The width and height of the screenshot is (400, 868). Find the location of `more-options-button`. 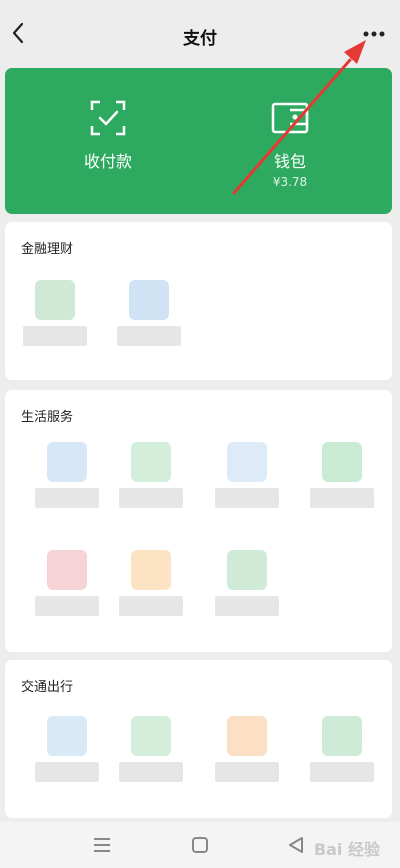

more-options-button is located at coordinates (374, 34).